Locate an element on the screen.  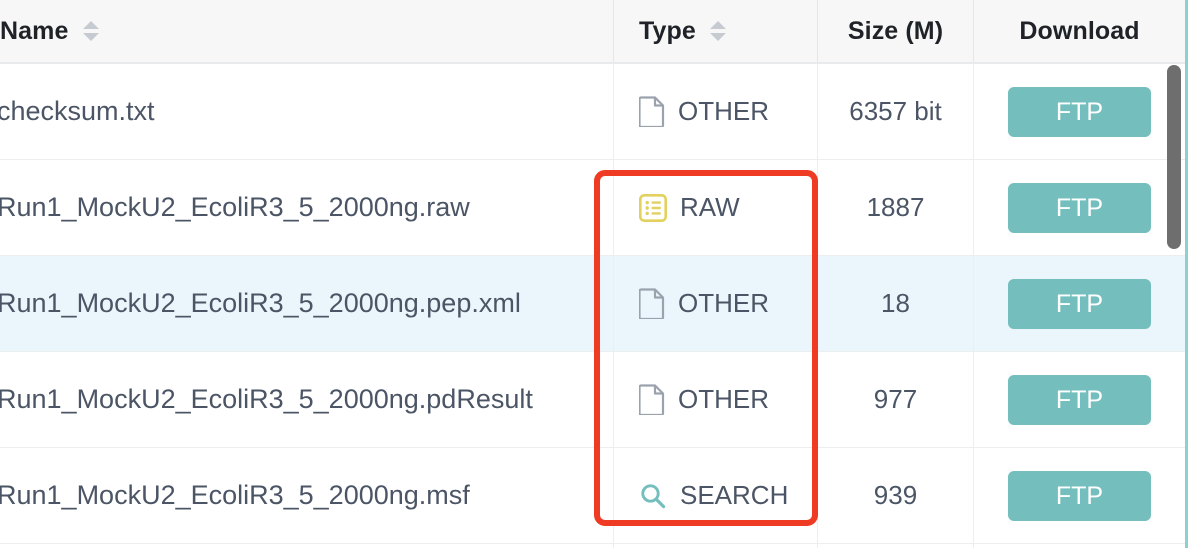
cell-type: SEARCH is located at coordinates (716, 495).